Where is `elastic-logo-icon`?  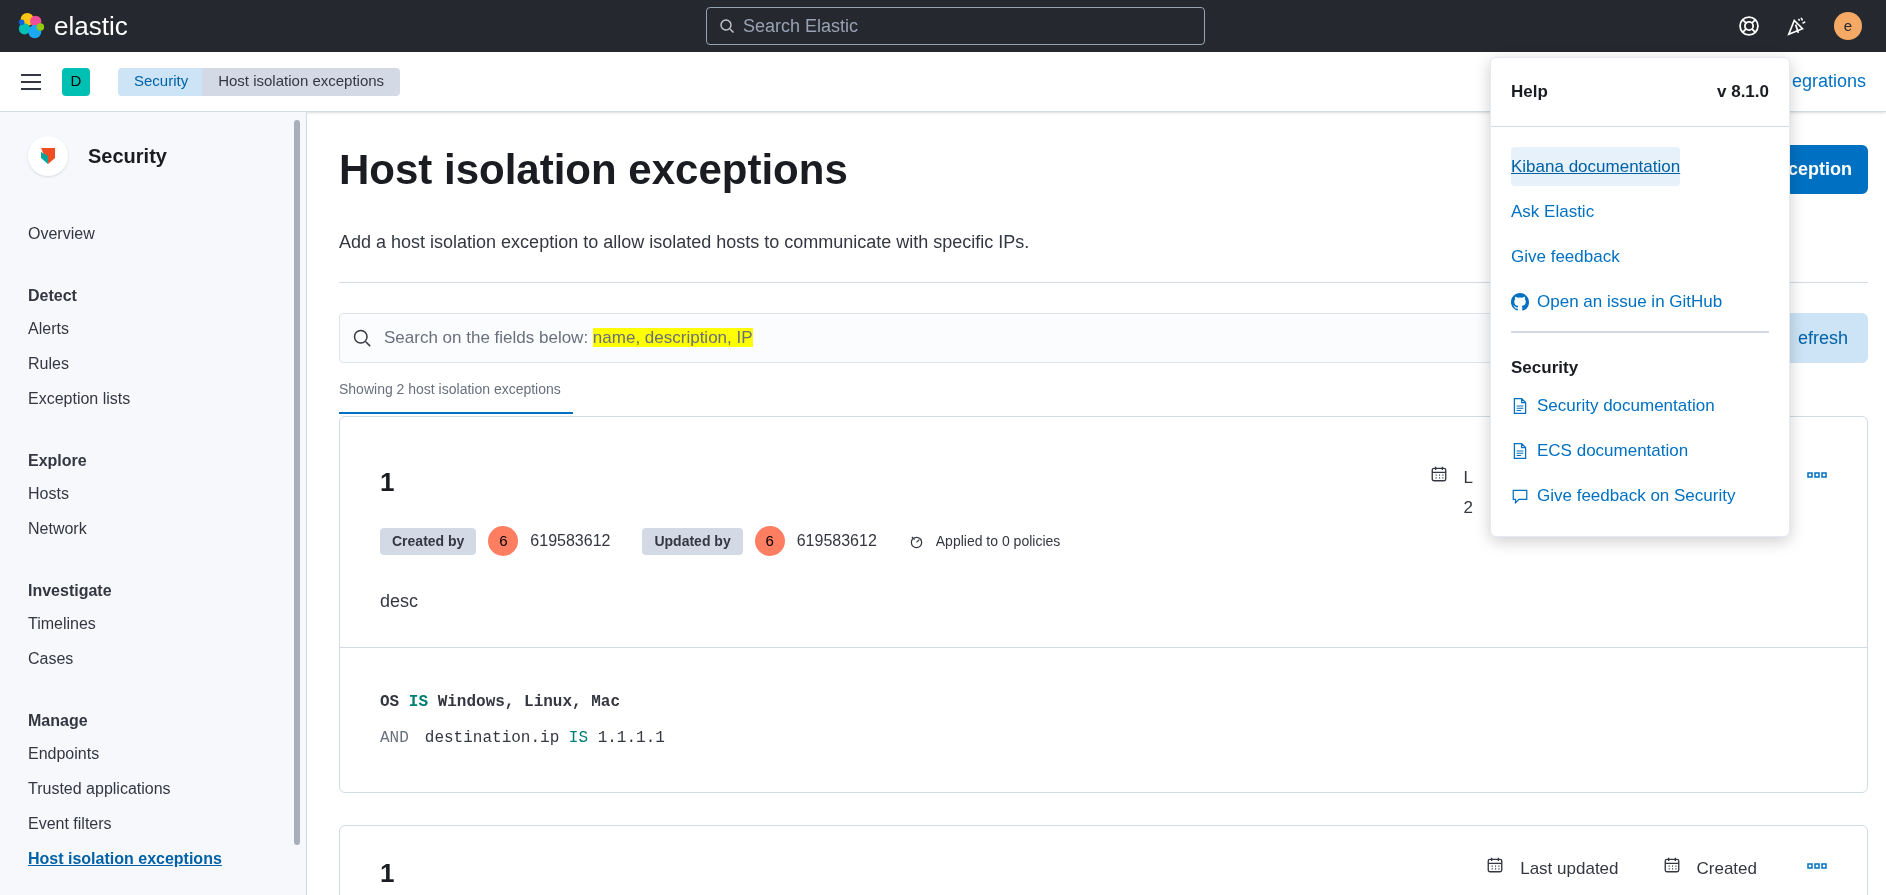 elastic-logo-icon is located at coordinates (31, 26).